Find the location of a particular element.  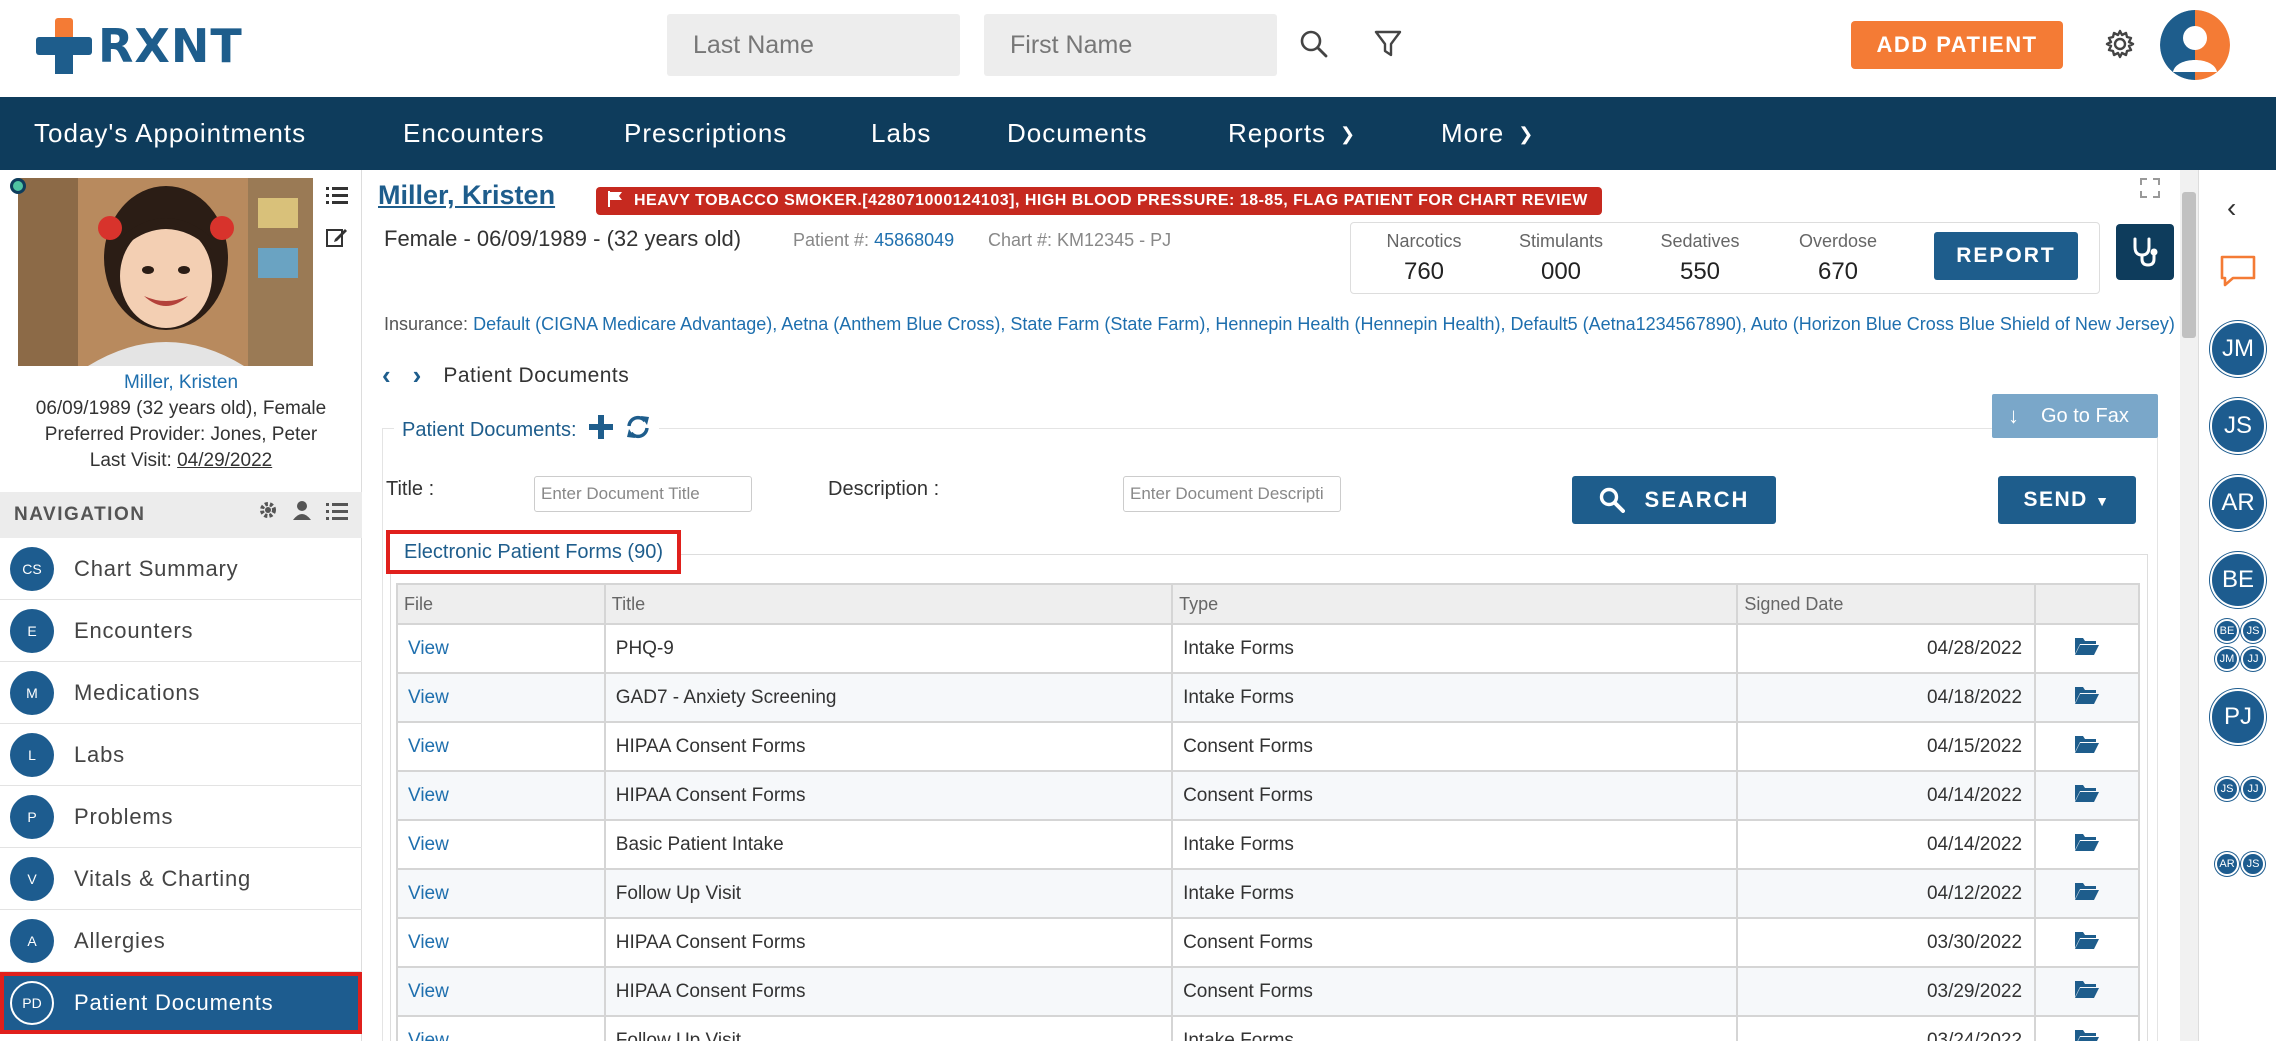

scrollbar-thumb is located at coordinates (2189, 265).